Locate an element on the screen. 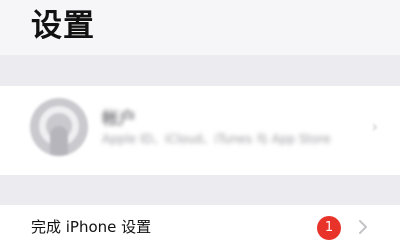 The height and width of the screenshot is (250, 400). notification-badge: 1 is located at coordinates (329, 228).